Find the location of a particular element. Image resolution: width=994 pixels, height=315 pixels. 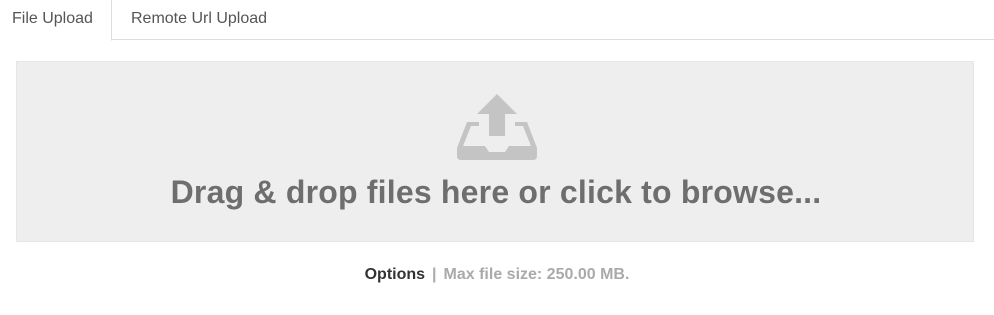

tab-remote-url-upload: Remote Url Upload is located at coordinates (199, 20).